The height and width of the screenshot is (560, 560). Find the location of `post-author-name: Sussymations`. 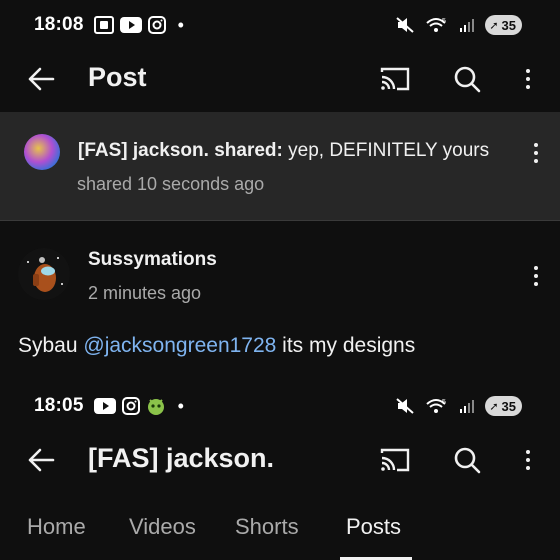

post-author-name: Sussymations is located at coordinates (152, 260).